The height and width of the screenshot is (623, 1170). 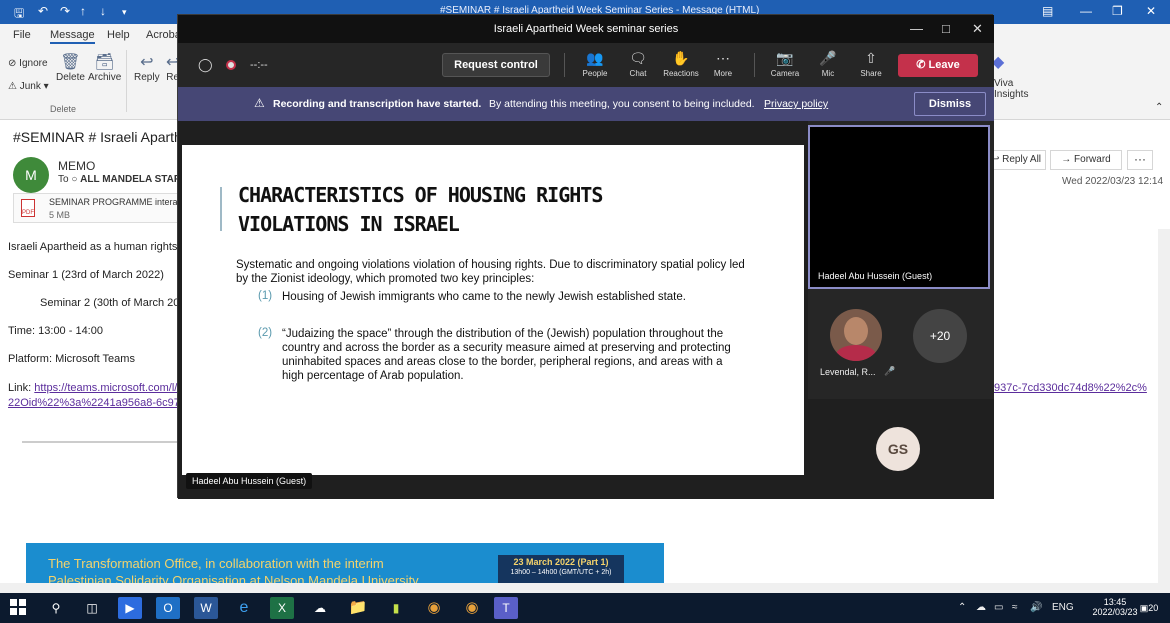 What do you see at coordinates (1015, 607) in the screenshot?
I see `wifi-icon: ≈` at bounding box center [1015, 607].